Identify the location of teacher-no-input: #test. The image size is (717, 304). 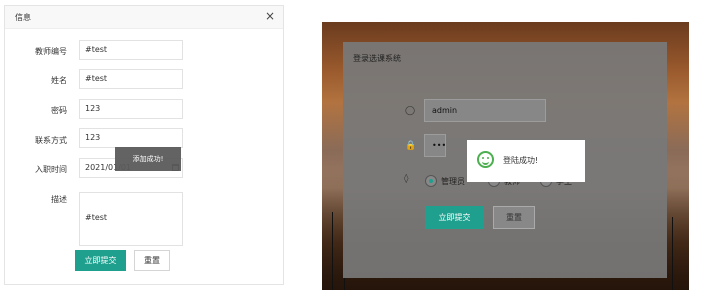
(131, 50).